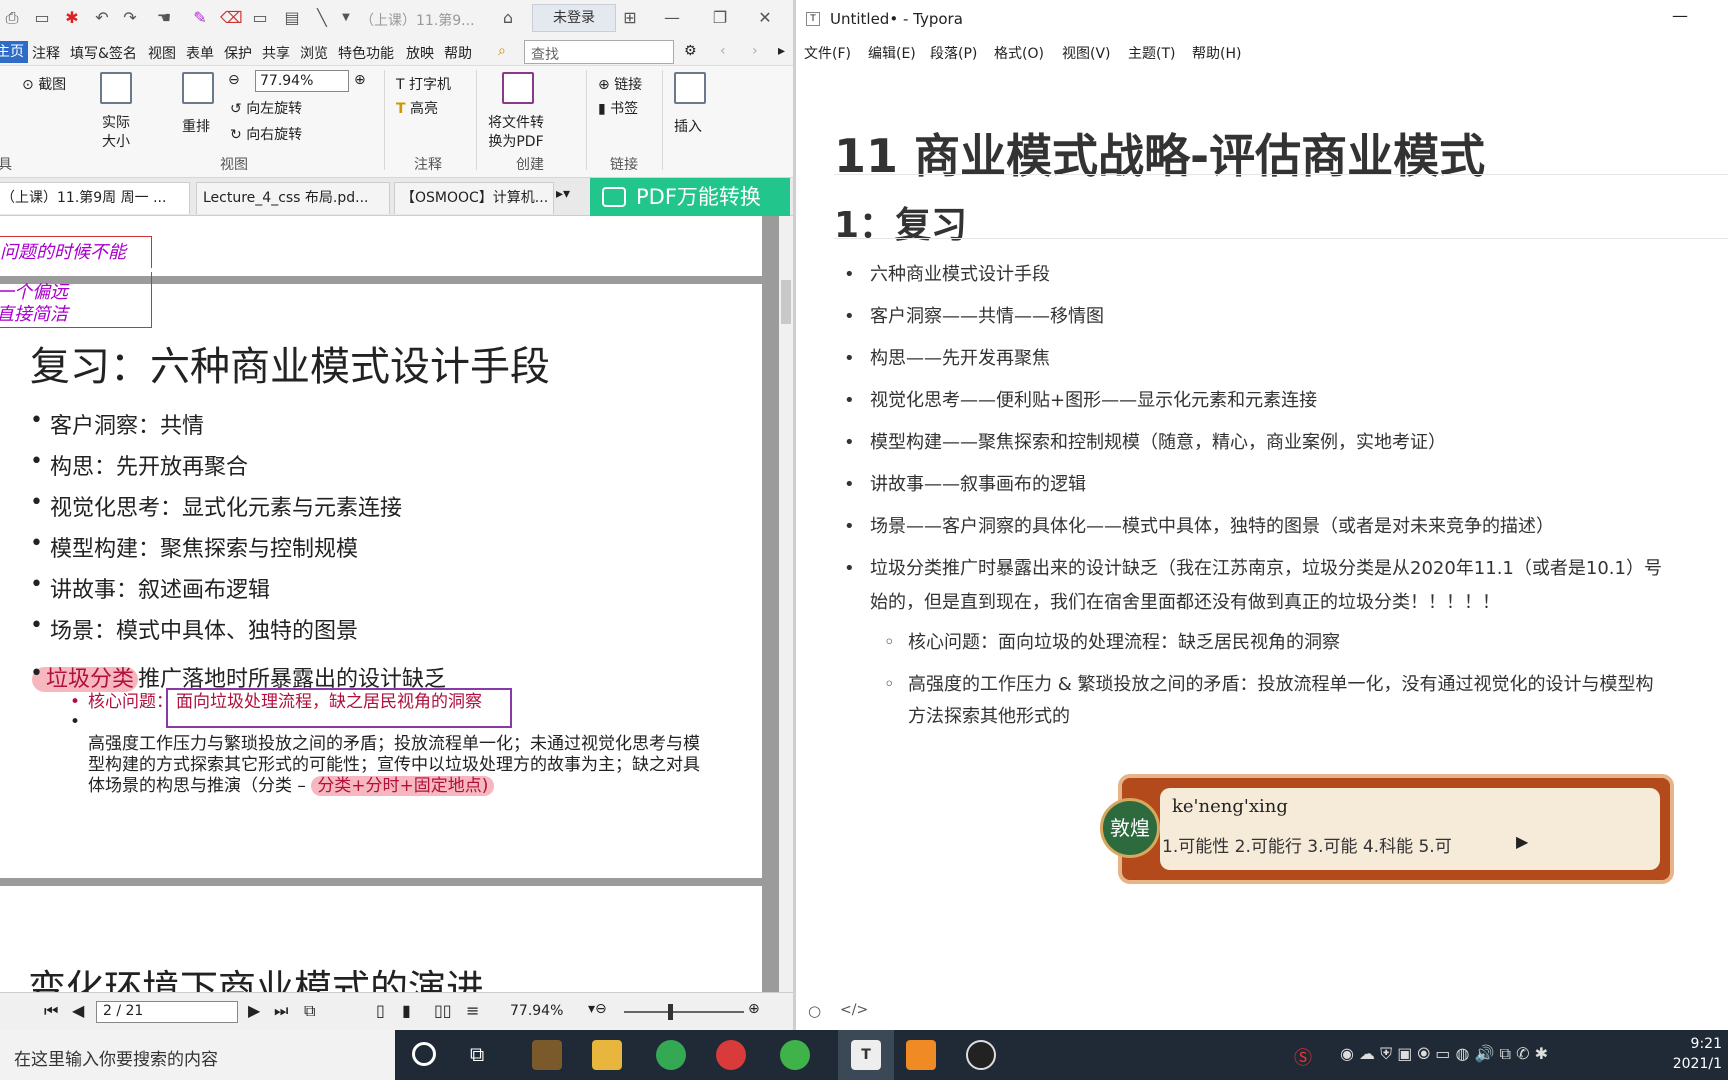 The image size is (1728, 1080). I want to click on menu-browse: 浏览, so click(314, 53).